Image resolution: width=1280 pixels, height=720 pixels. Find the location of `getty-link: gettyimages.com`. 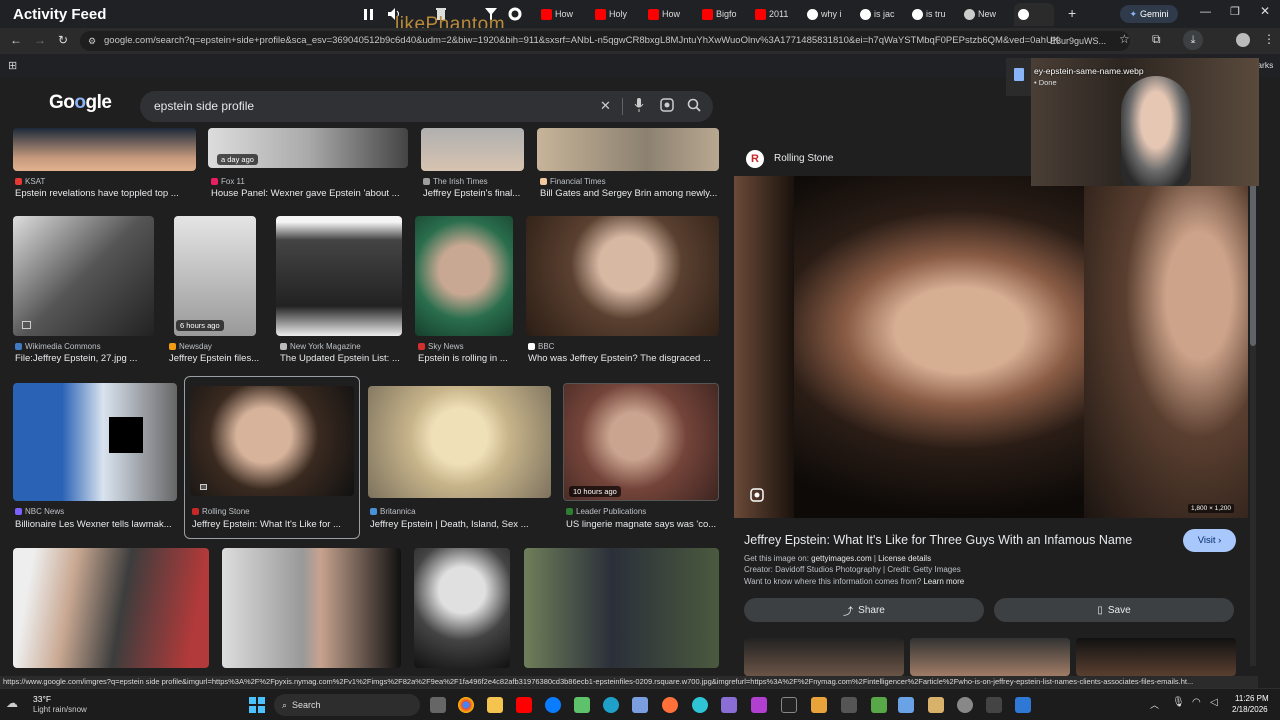

getty-link: gettyimages.com is located at coordinates (841, 558).